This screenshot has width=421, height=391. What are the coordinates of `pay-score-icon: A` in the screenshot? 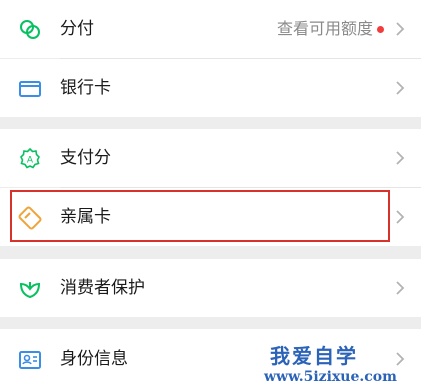 It's located at (30, 159).